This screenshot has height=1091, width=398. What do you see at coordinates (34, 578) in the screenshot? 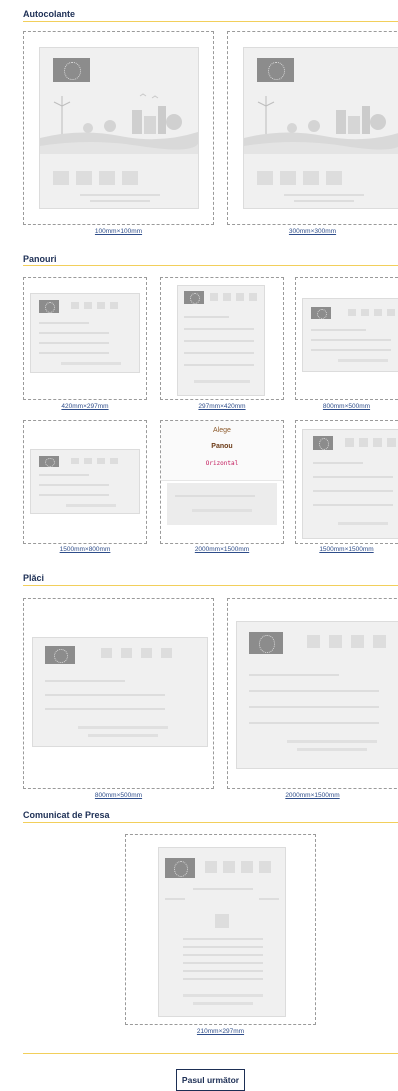
I see `section-title-placi: Plăci` at bounding box center [34, 578].